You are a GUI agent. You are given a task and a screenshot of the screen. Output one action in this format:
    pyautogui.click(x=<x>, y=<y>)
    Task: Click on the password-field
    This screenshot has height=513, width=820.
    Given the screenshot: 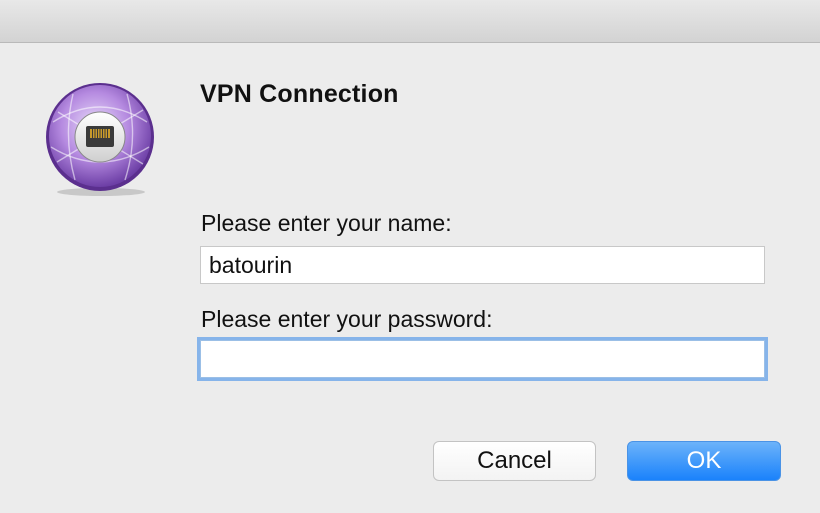 What is the action you would take?
    pyautogui.click(x=482, y=359)
    